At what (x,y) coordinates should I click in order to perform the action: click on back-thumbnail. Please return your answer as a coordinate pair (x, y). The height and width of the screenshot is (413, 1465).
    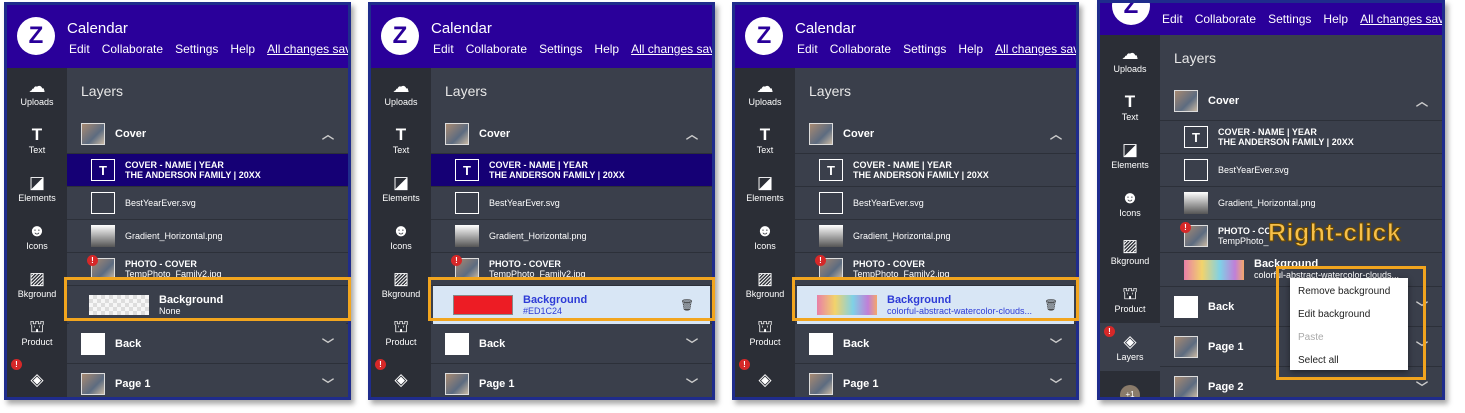
    Looking at the image, I should click on (821, 343).